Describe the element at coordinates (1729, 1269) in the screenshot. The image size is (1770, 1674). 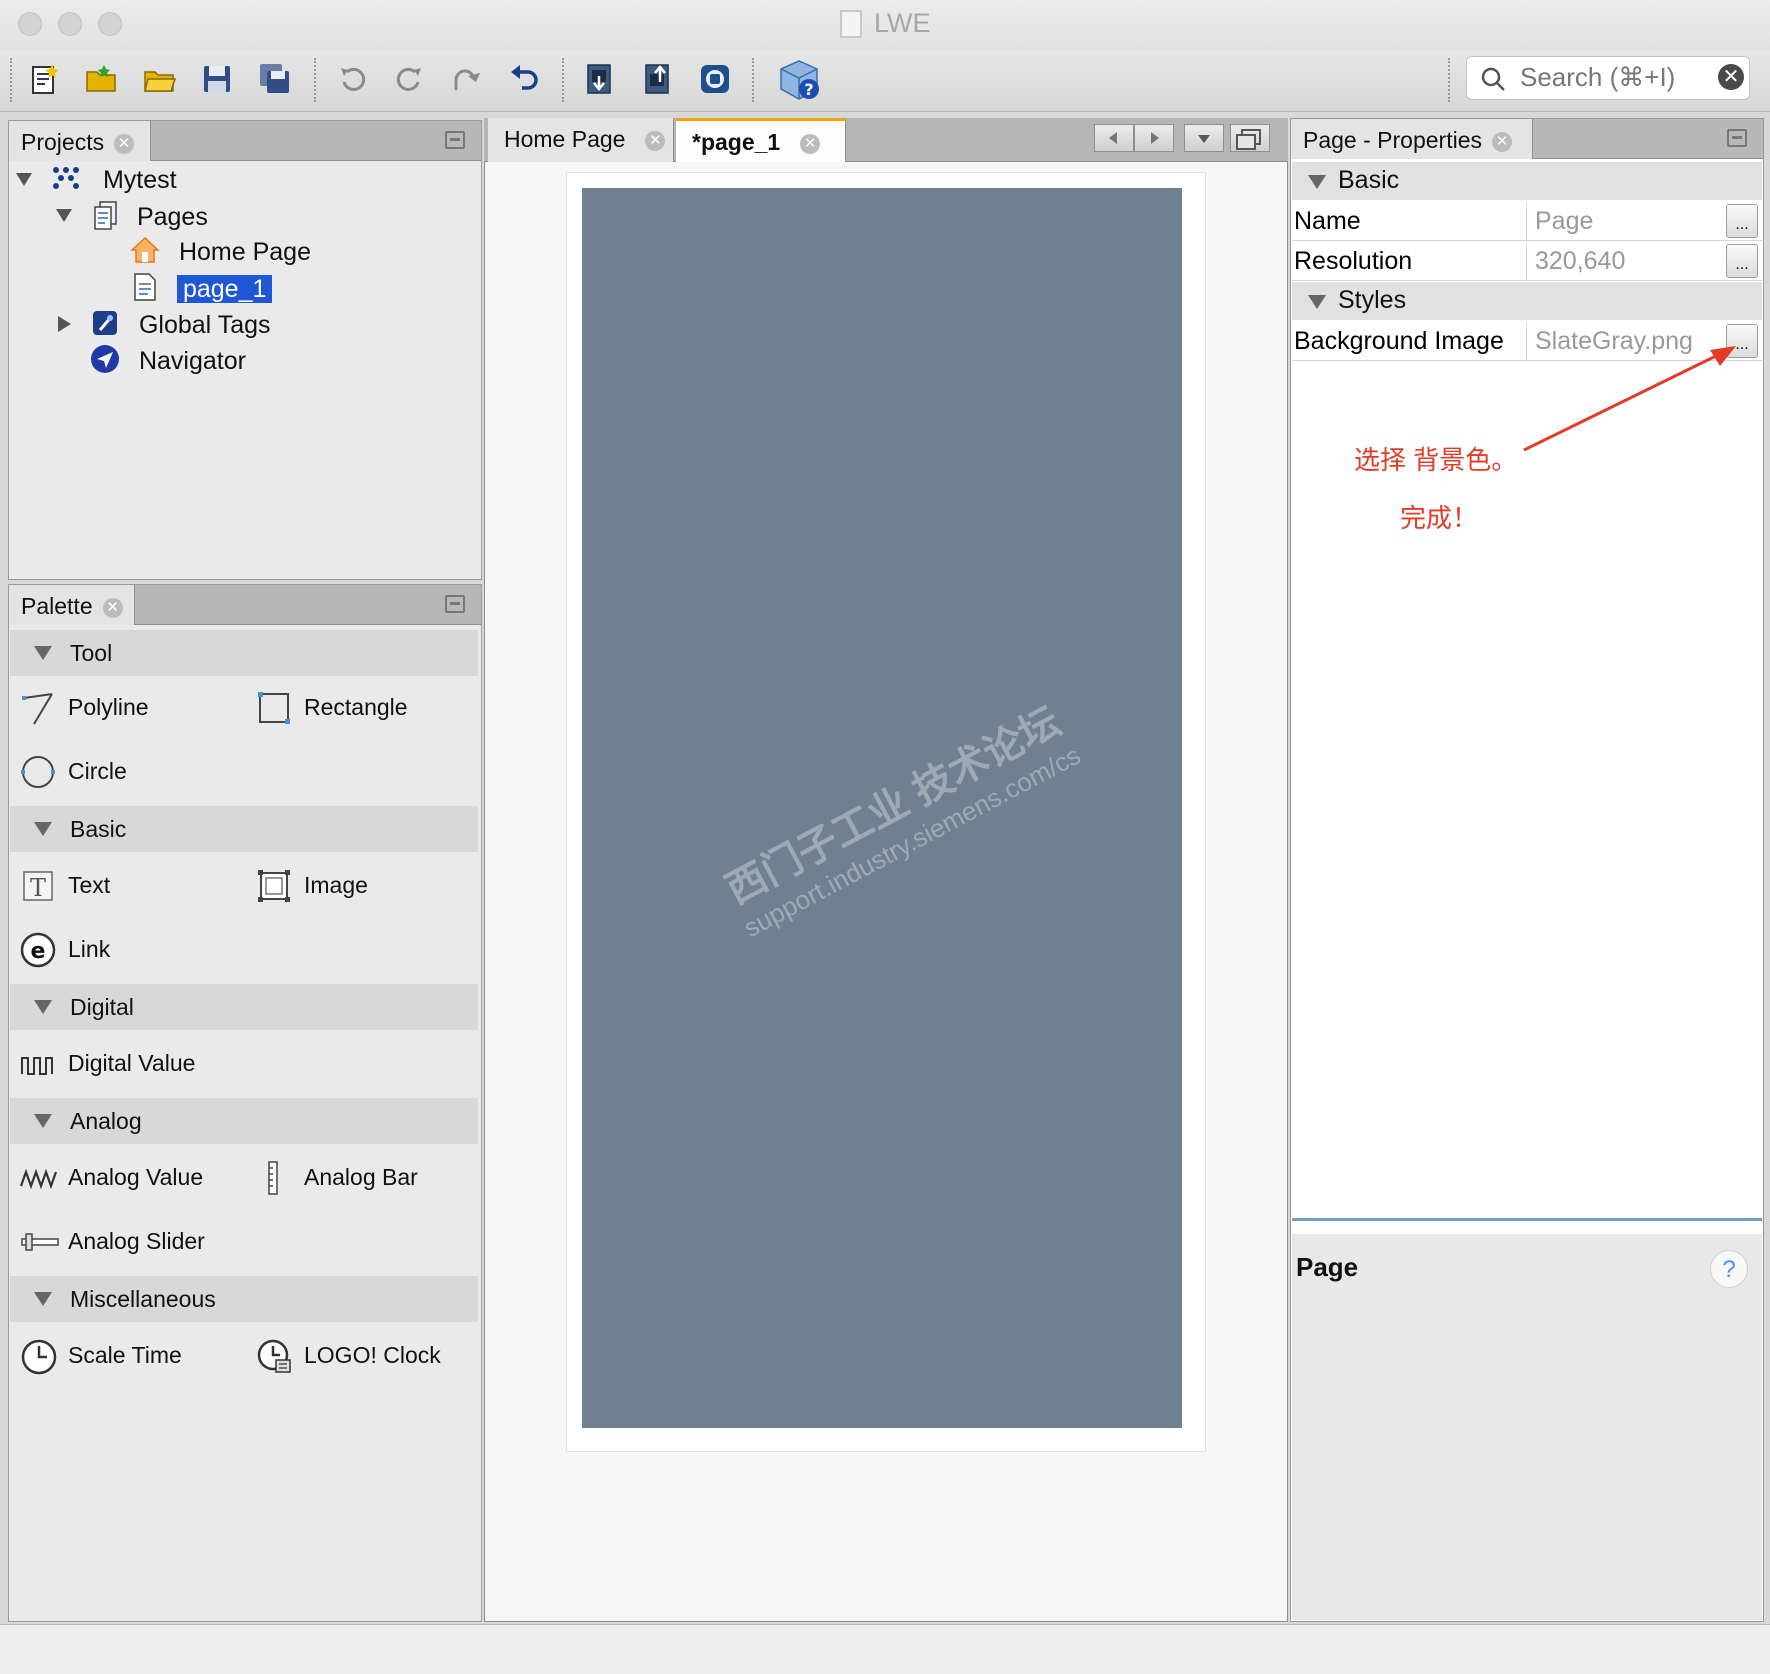
I see `help-circle-icon: ?` at that location.